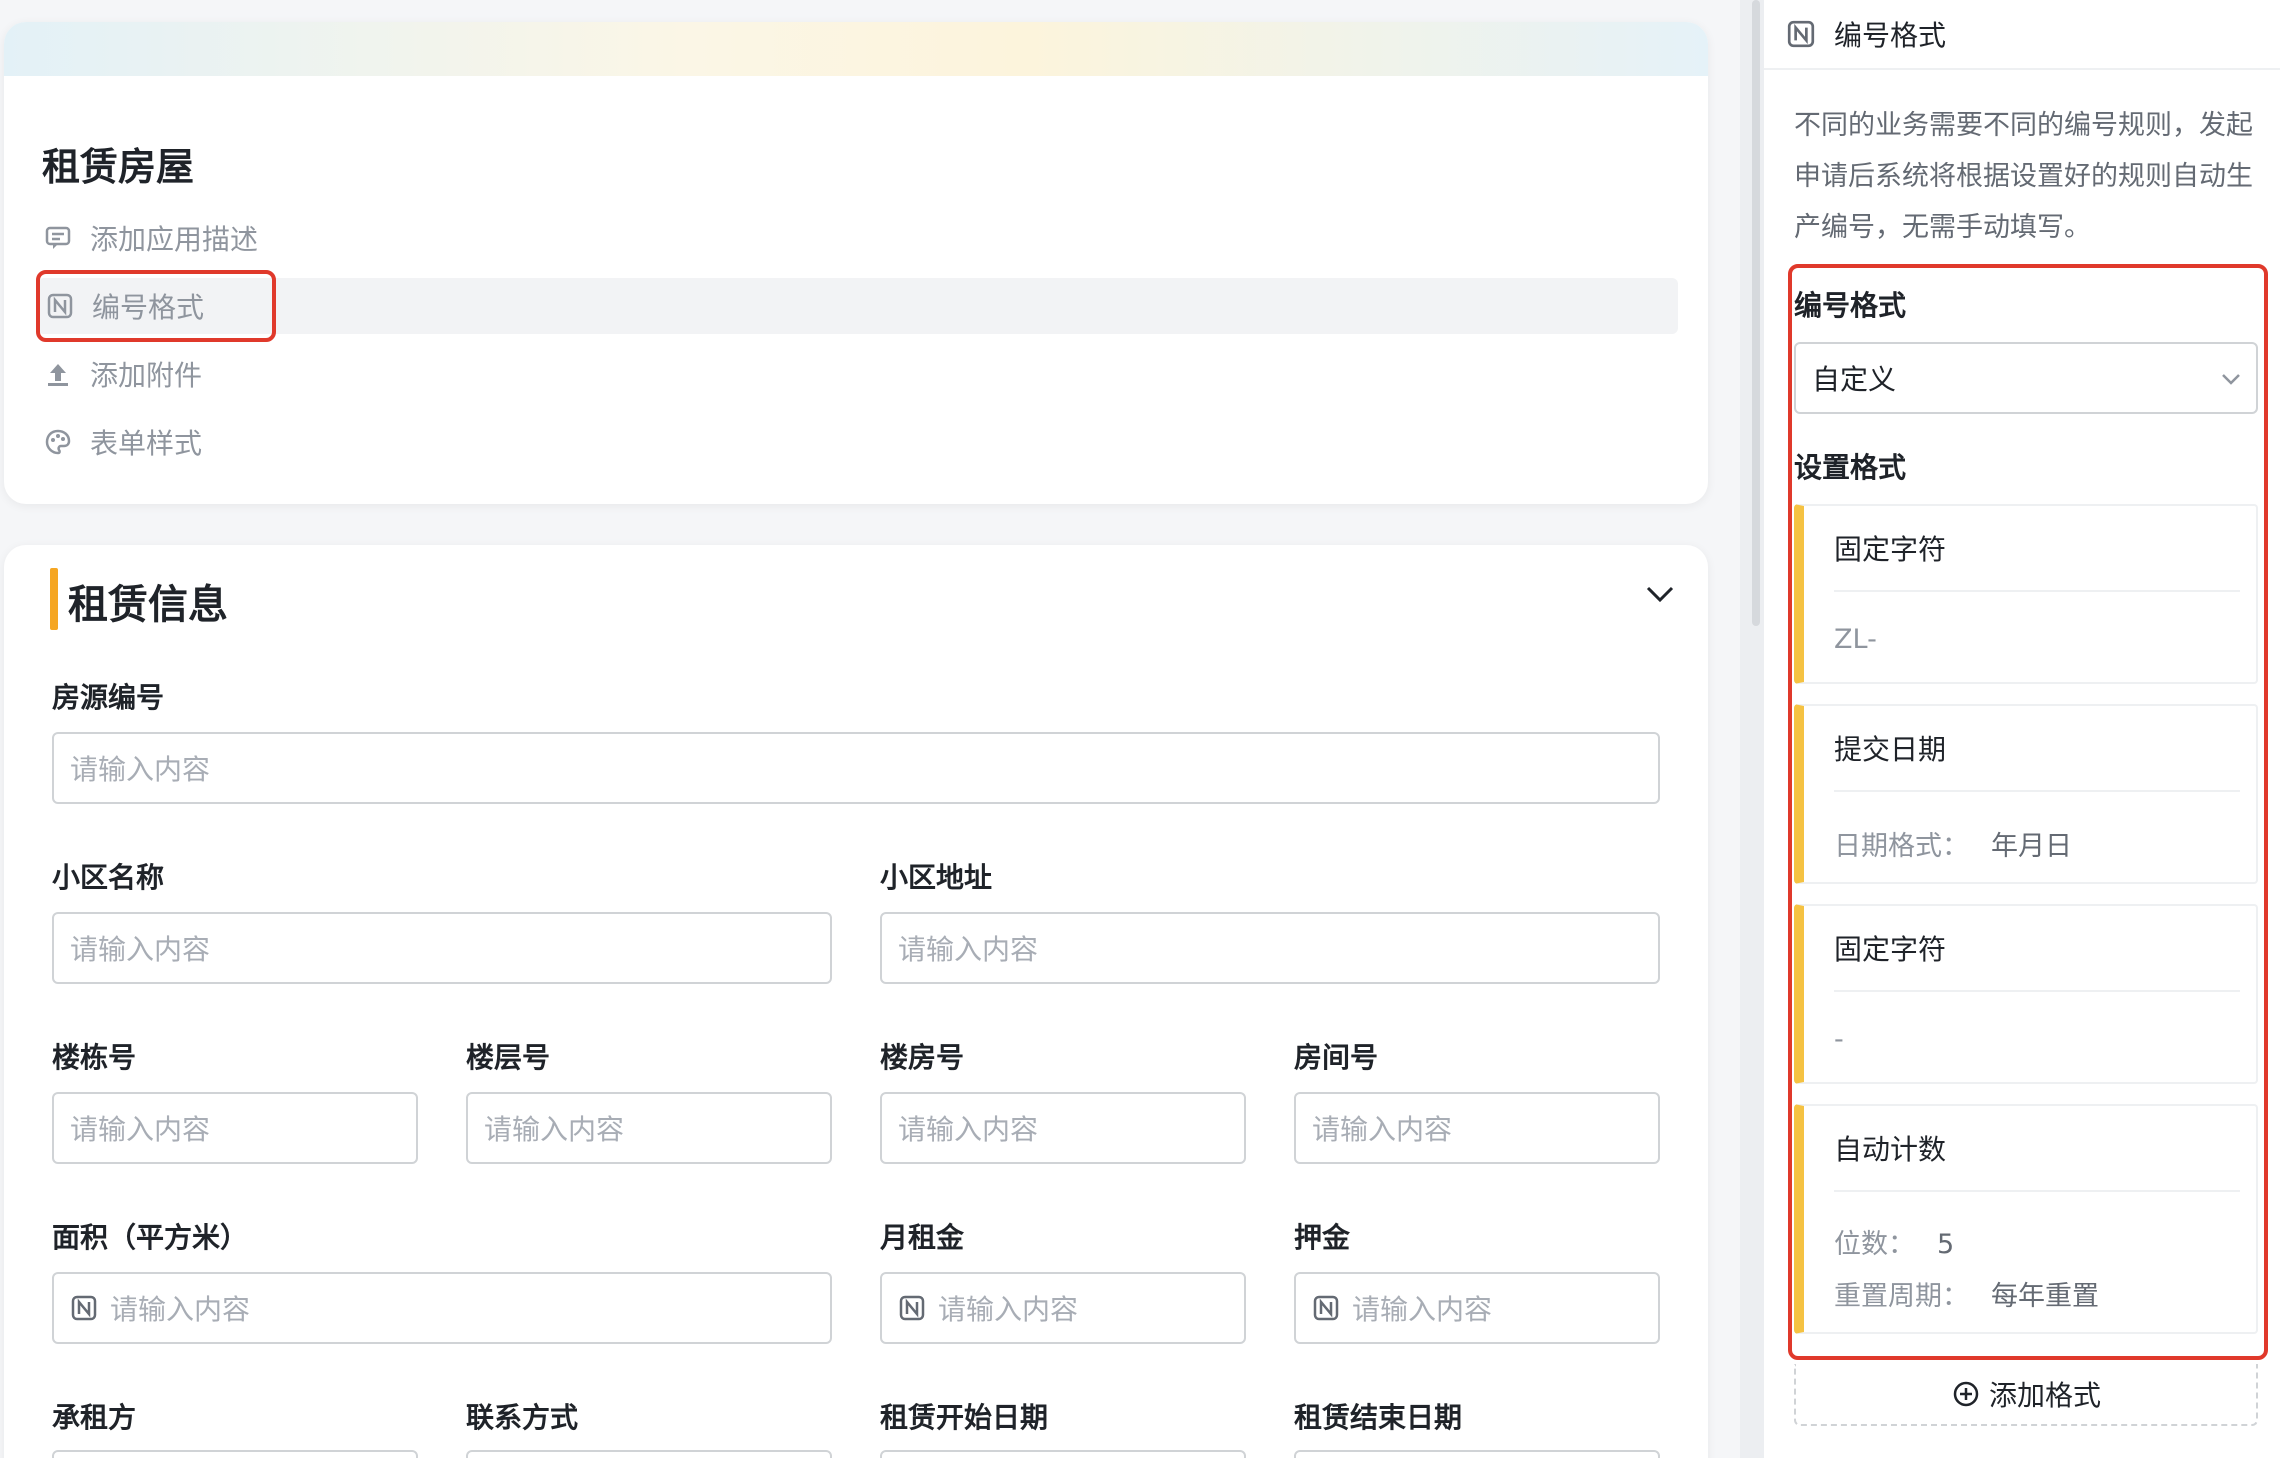 This screenshot has width=2280, height=1458. What do you see at coordinates (1855, 639) in the screenshot?
I see `format-item-value: ZL-` at bounding box center [1855, 639].